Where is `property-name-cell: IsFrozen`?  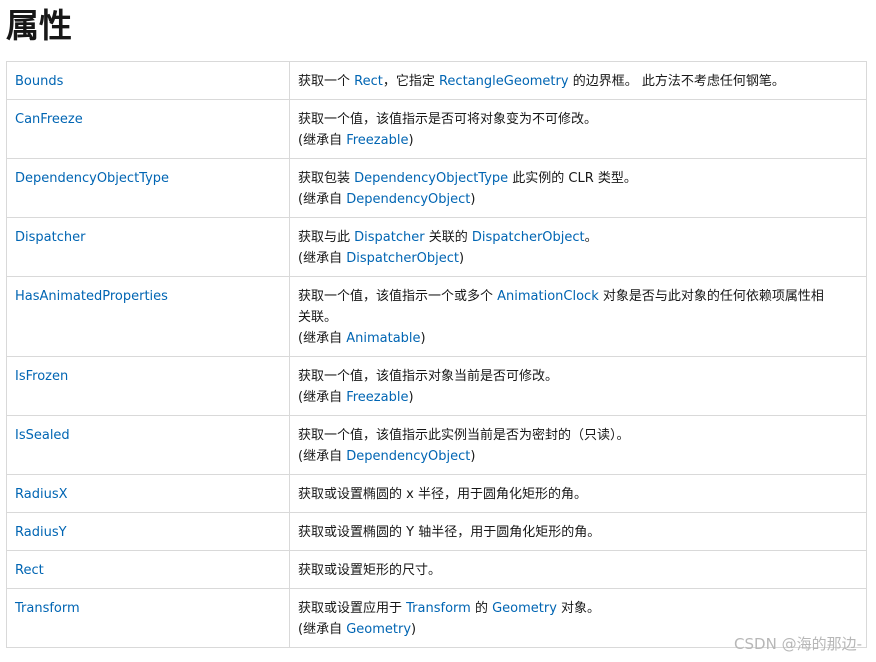
property-name-cell: IsFrozen is located at coordinates (148, 386).